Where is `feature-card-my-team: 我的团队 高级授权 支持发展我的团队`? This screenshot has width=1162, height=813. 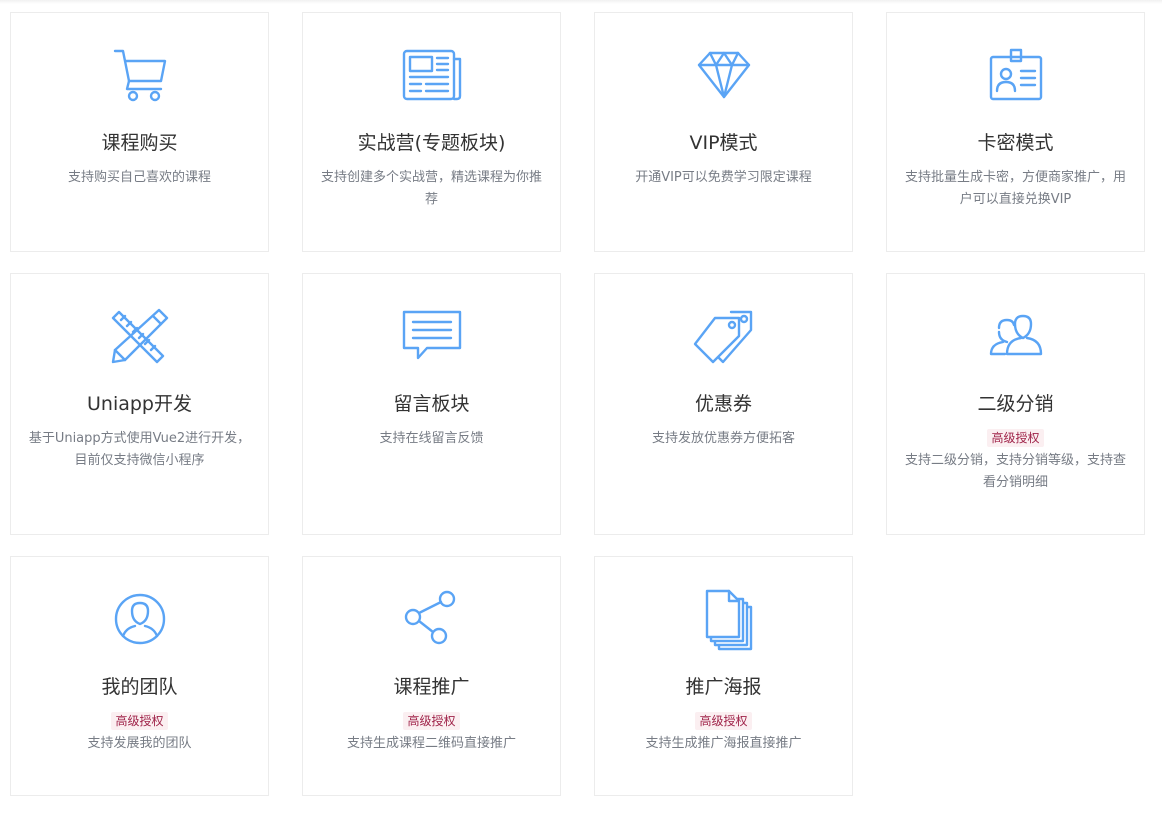 feature-card-my-team: 我的团队 高级授权 支持发展我的团队 is located at coordinates (139, 676).